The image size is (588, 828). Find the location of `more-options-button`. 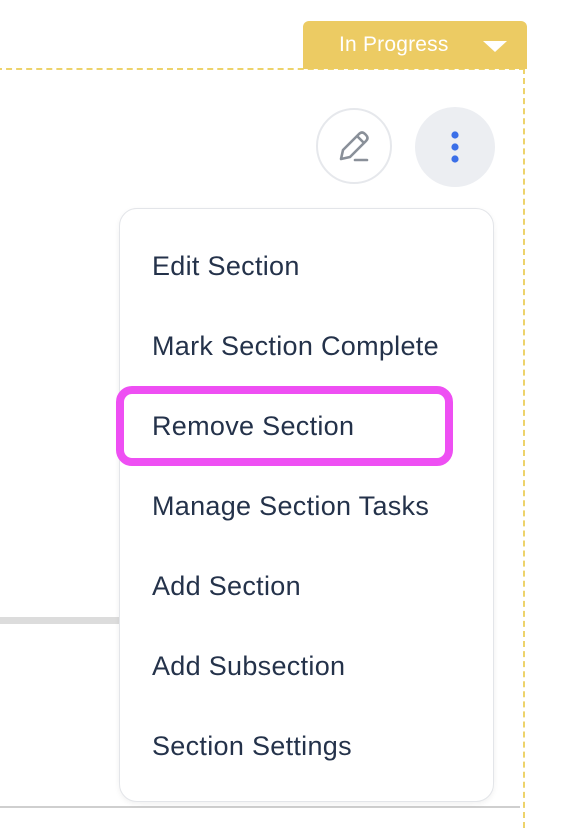

more-options-button is located at coordinates (455, 147).